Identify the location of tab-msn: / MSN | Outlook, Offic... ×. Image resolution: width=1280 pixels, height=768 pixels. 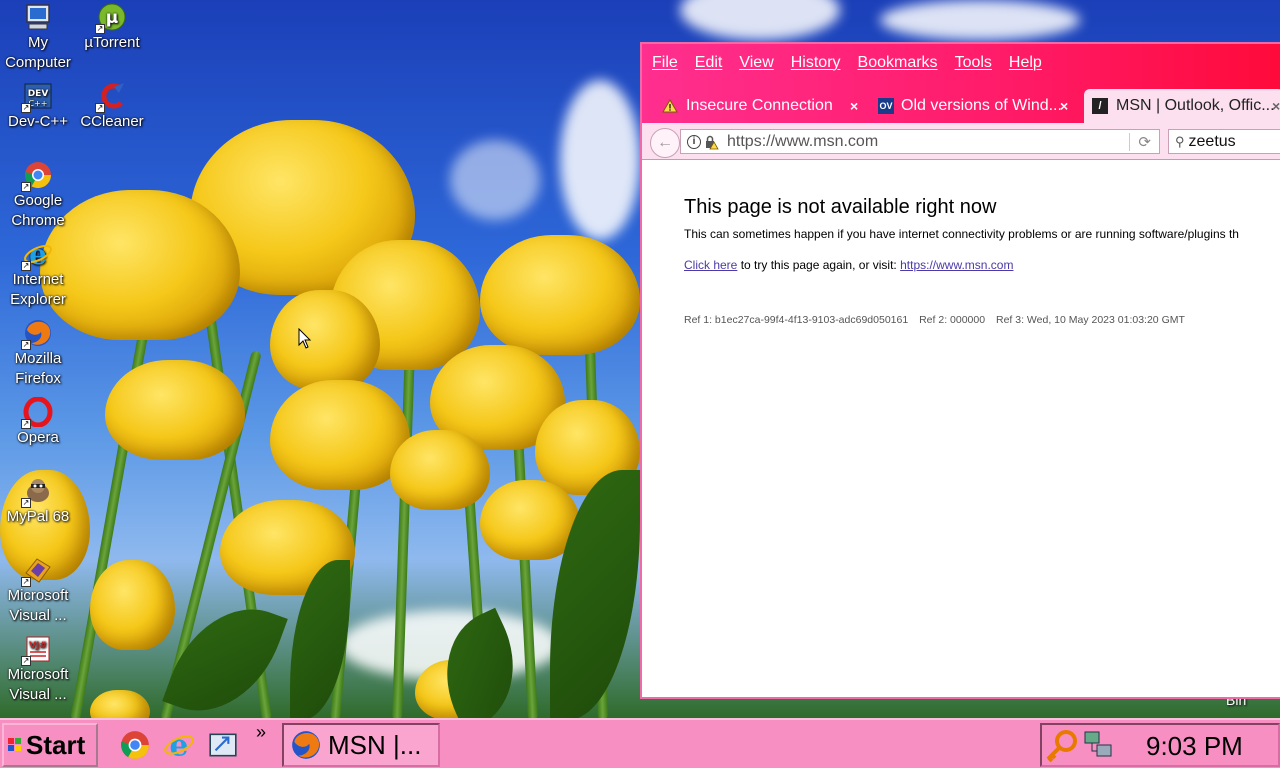
(1182, 106).